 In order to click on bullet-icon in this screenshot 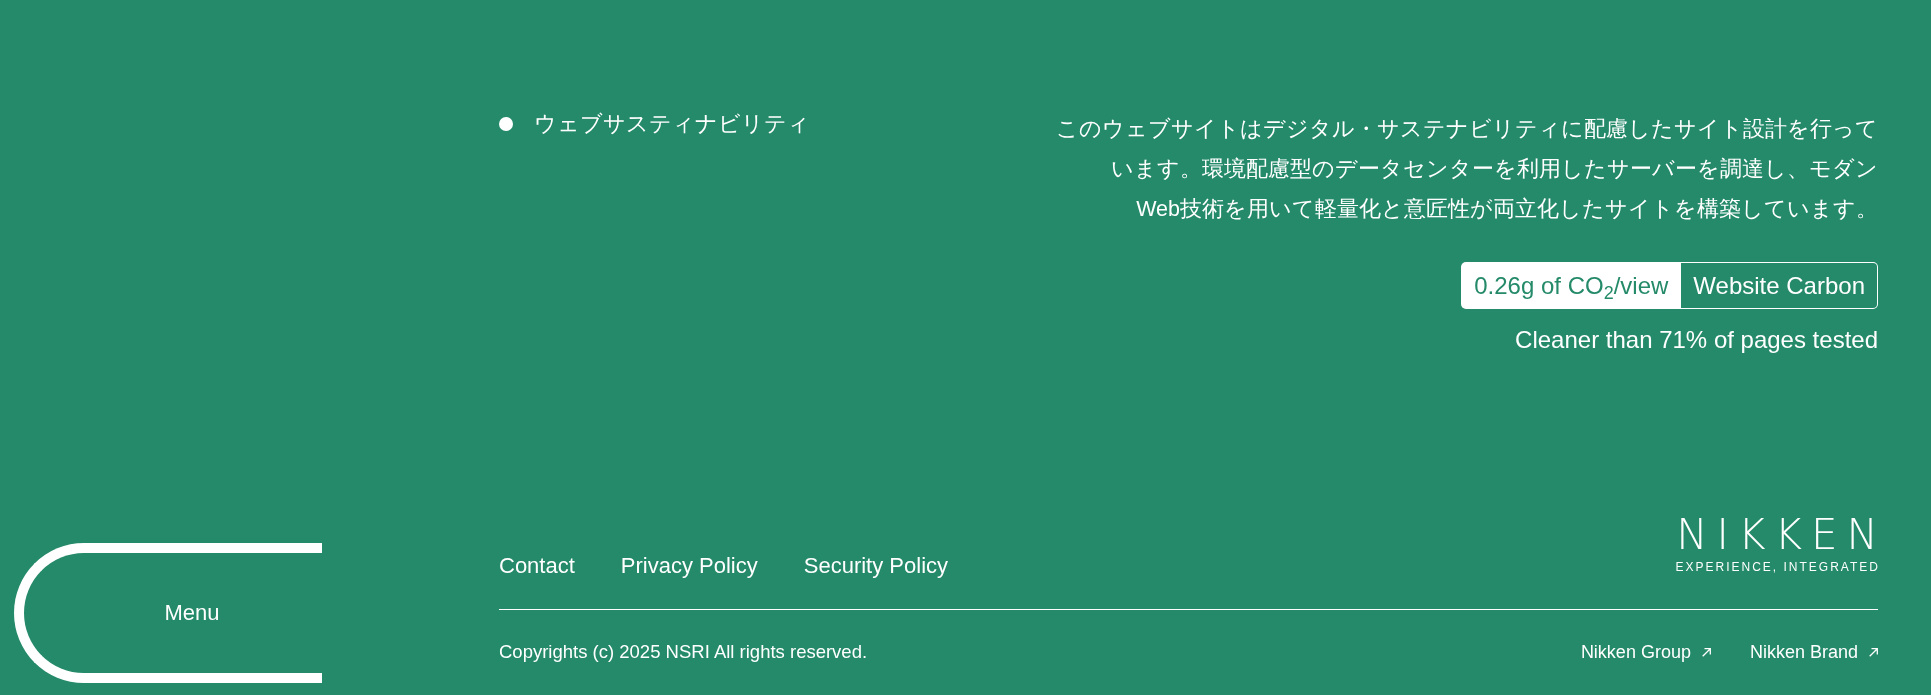, I will do `click(506, 124)`.